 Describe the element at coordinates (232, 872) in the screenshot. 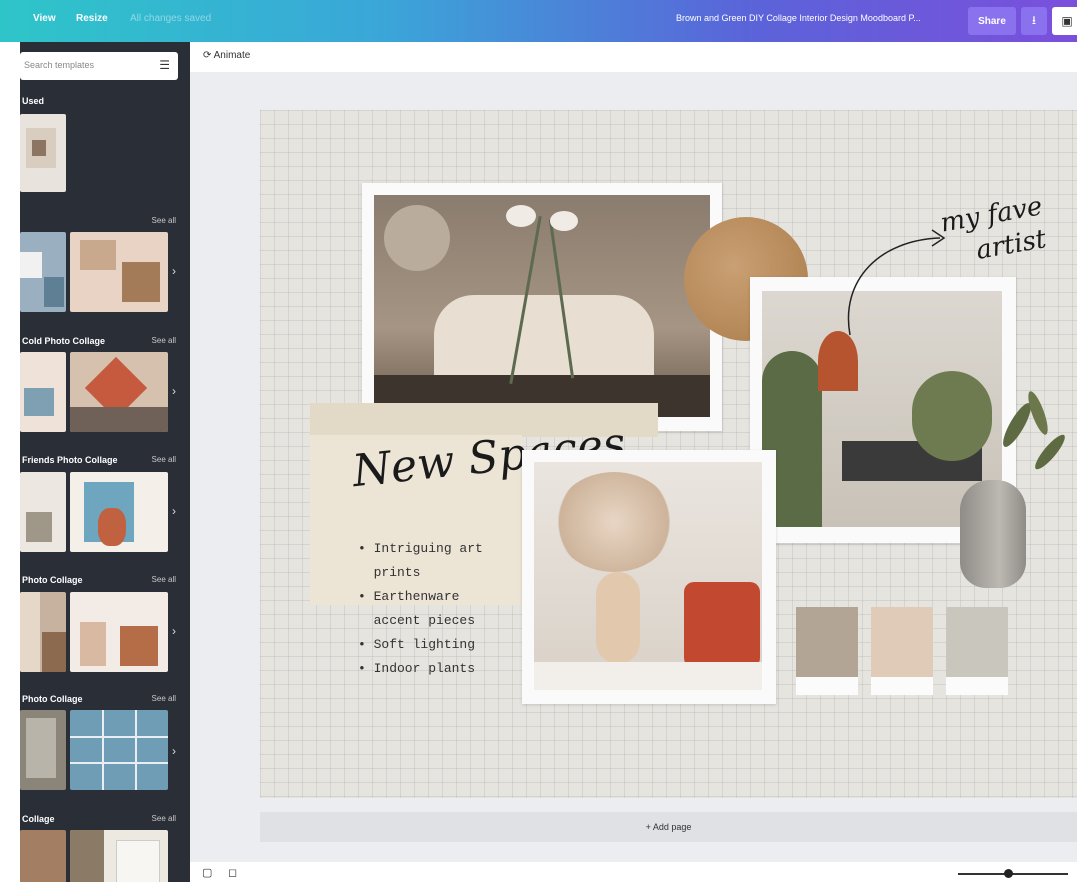

I see `comment-icon: ◻` at that location.